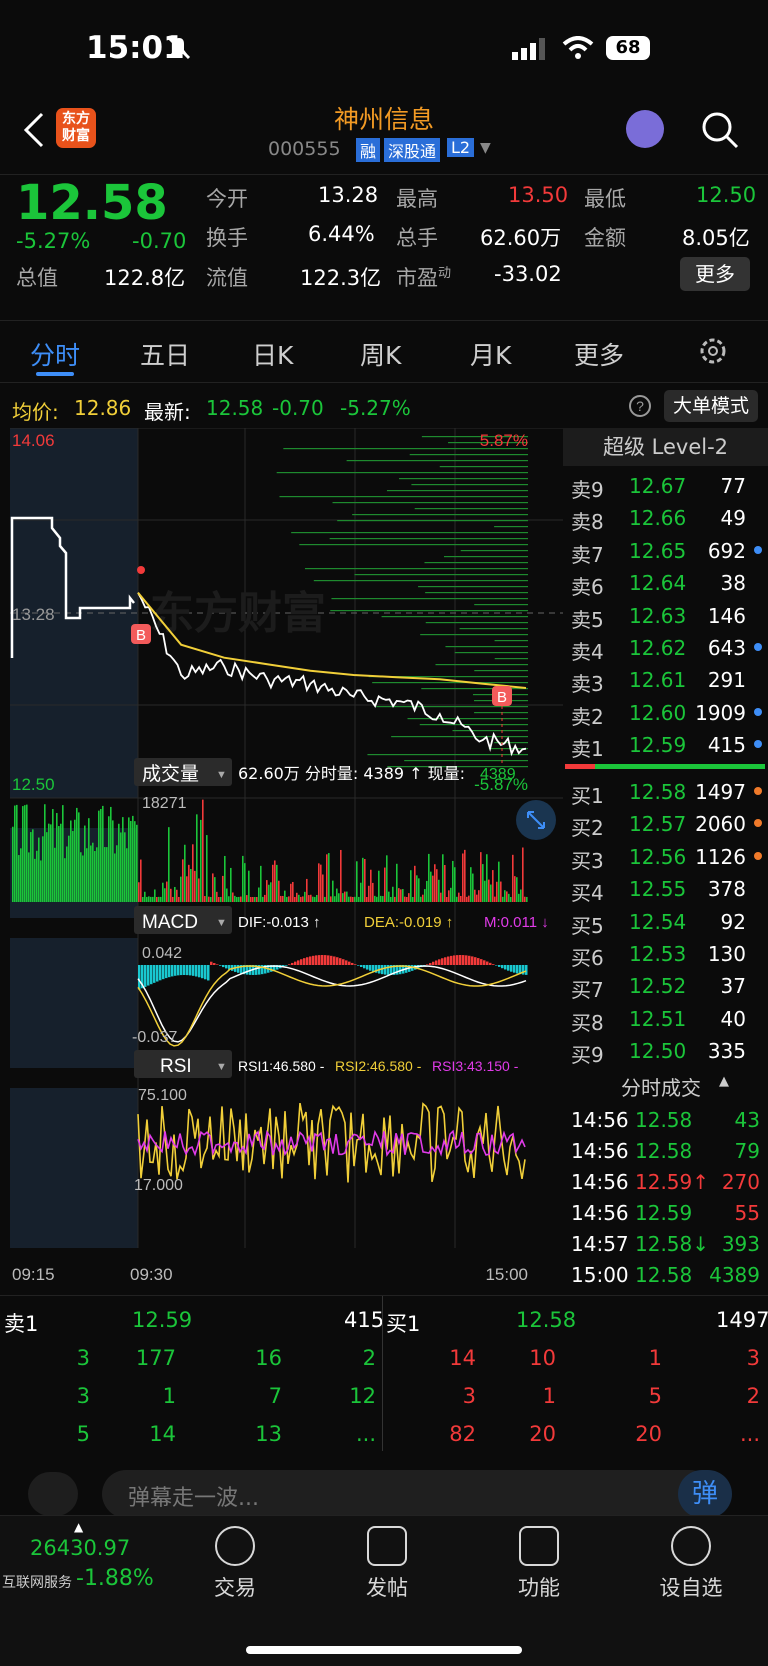  What do you see at coordinates (658, 615) in the screenshot?
I see `level-price: 12.63` at bounding box center [658, 615].